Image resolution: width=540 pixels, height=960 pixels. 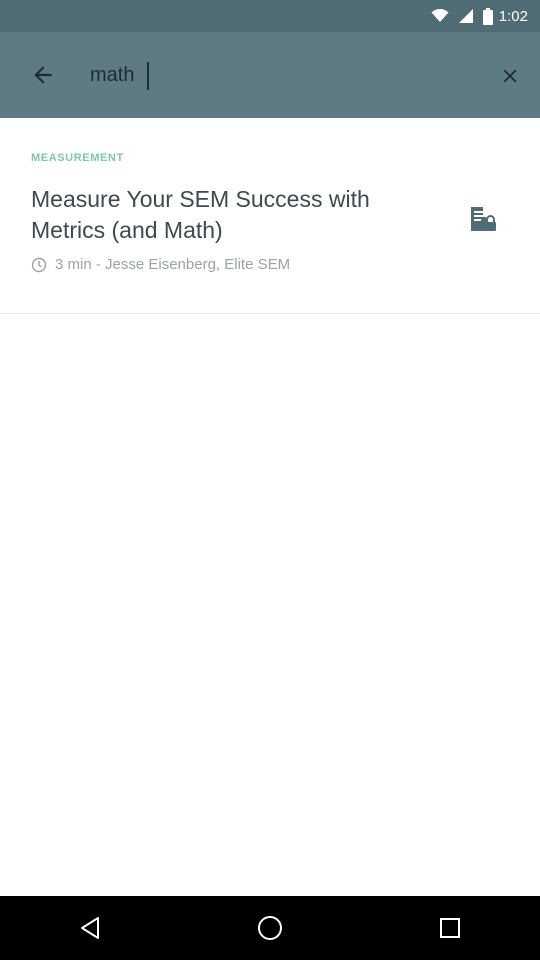 What do you see at coordinates (483, 219) in the screenshot?
I see `locked-article-icon` at bounding box center [483, 219].